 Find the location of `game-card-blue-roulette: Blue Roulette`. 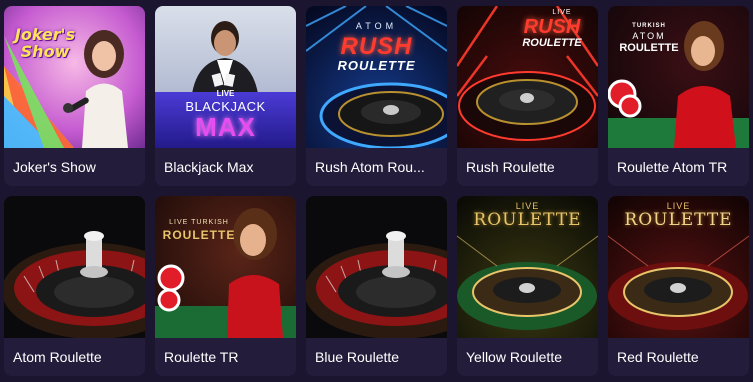

game-card-blue-roulette: Blue Roulette is located at coordinates (376, 286).